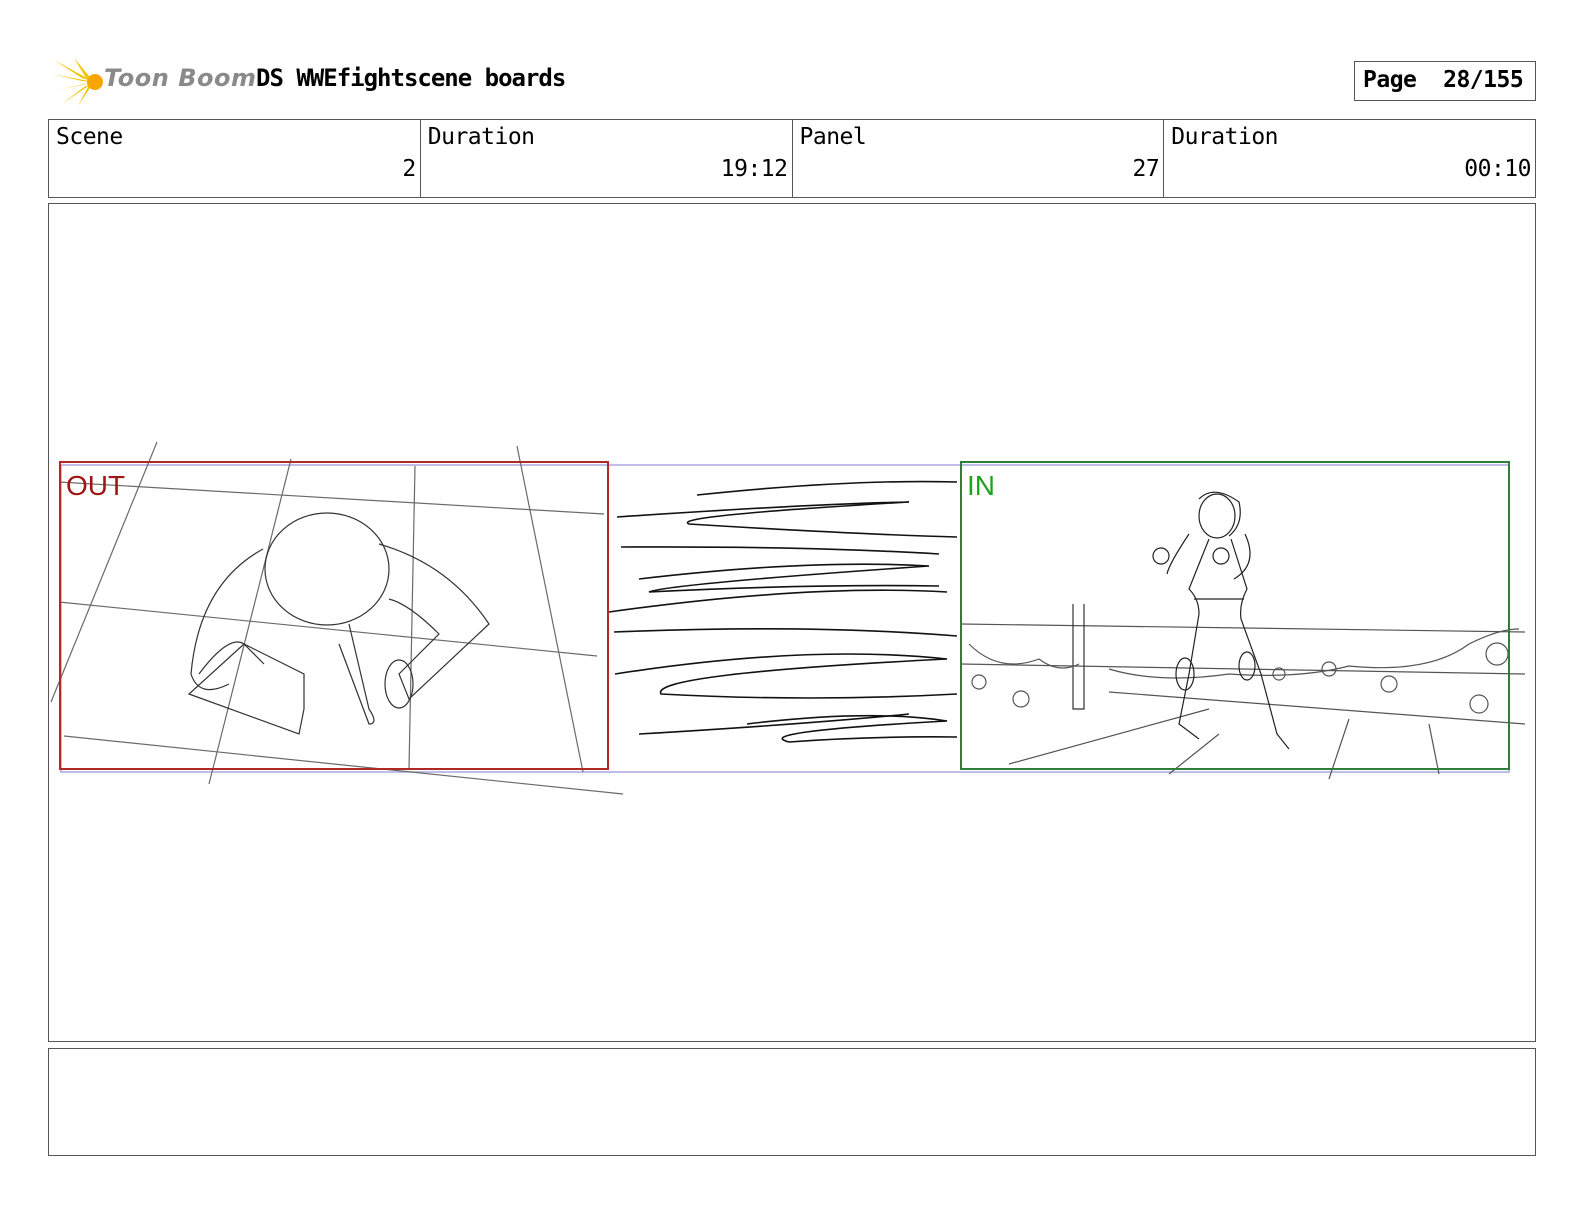 The width and height of the screenshot is (1584, 1224). Describe the element at coordinates (1483, 80) in the screenshot. I see `page-value: 28/155` at that location.